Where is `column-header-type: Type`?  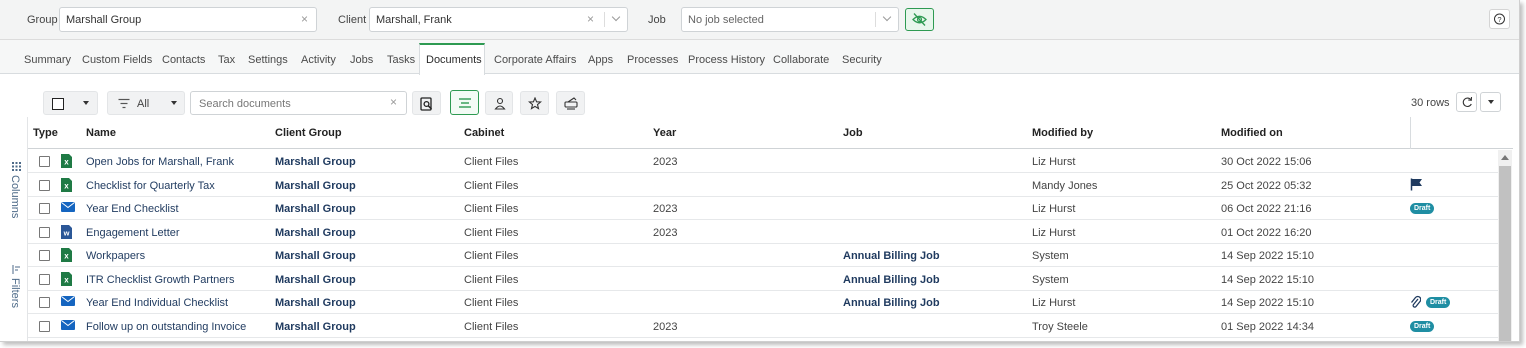
column-header-type: Type is located at coordinates (45, 133).